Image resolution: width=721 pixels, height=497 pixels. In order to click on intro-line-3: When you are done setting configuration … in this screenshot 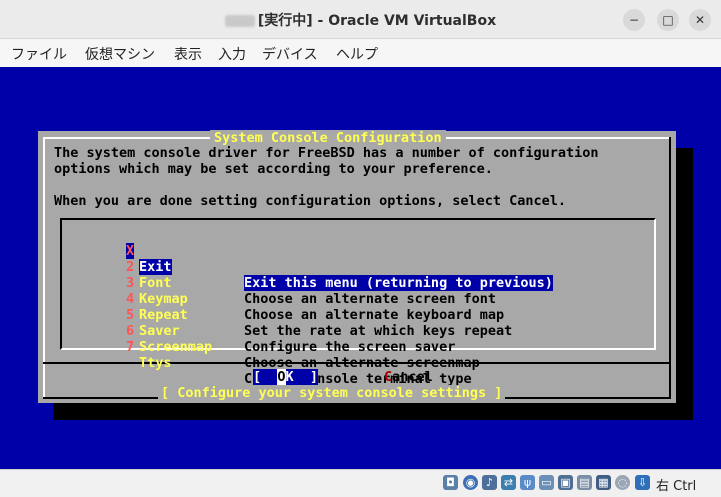, I will do `click(310, 201)`.